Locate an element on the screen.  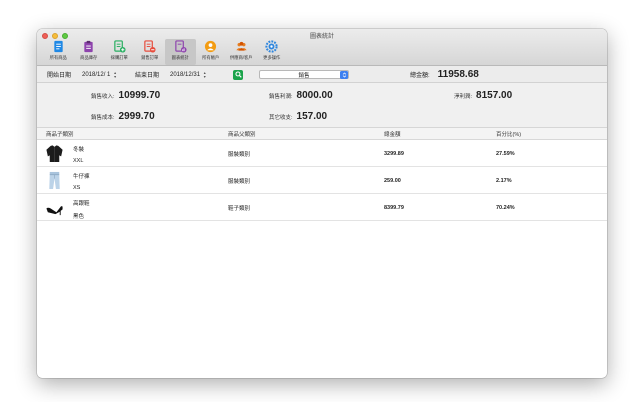
percent-cell: 70.24% is located at coordinates (505, 207).